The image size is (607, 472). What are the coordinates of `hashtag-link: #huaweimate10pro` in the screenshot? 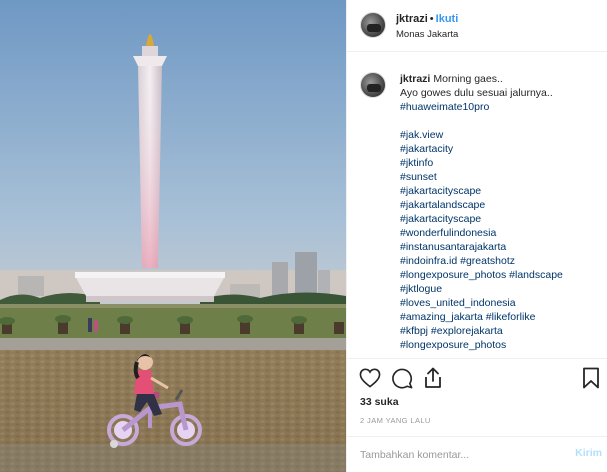 It's located at (500, 107).